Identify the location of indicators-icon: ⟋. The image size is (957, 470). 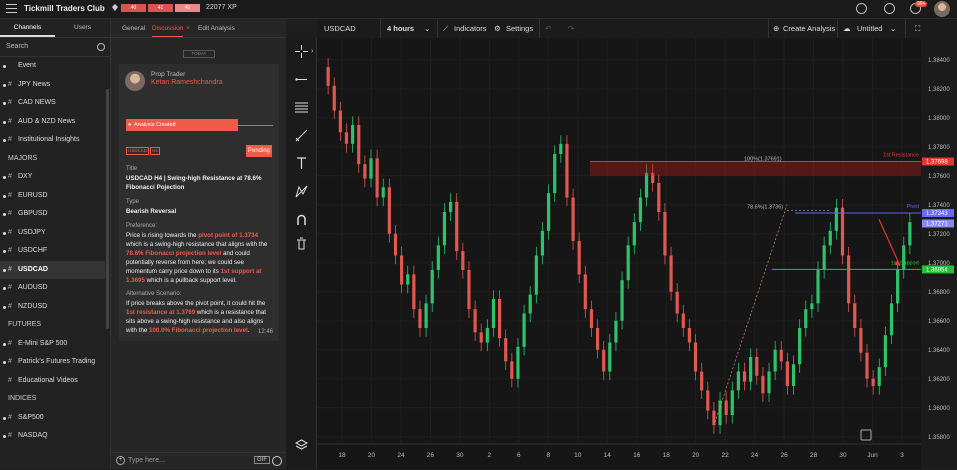
(445, 29).